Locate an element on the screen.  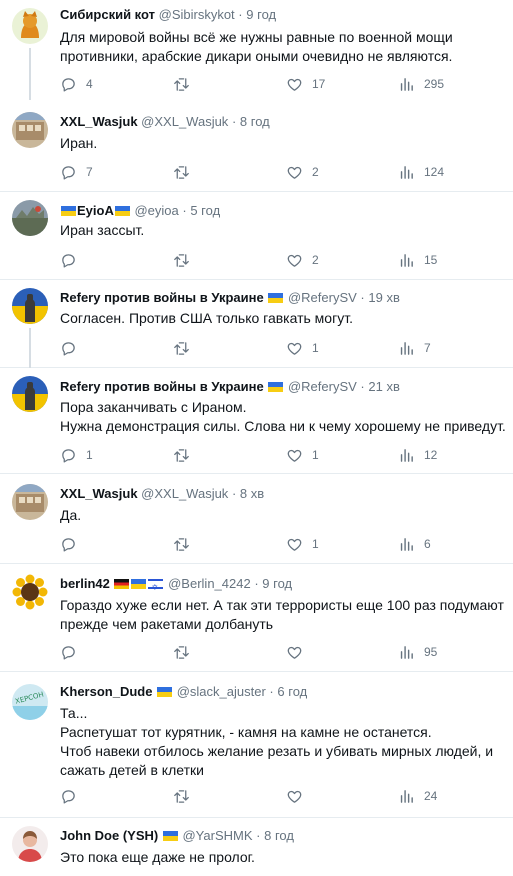
reply-button: 1 is located at coordinates (76, 455).